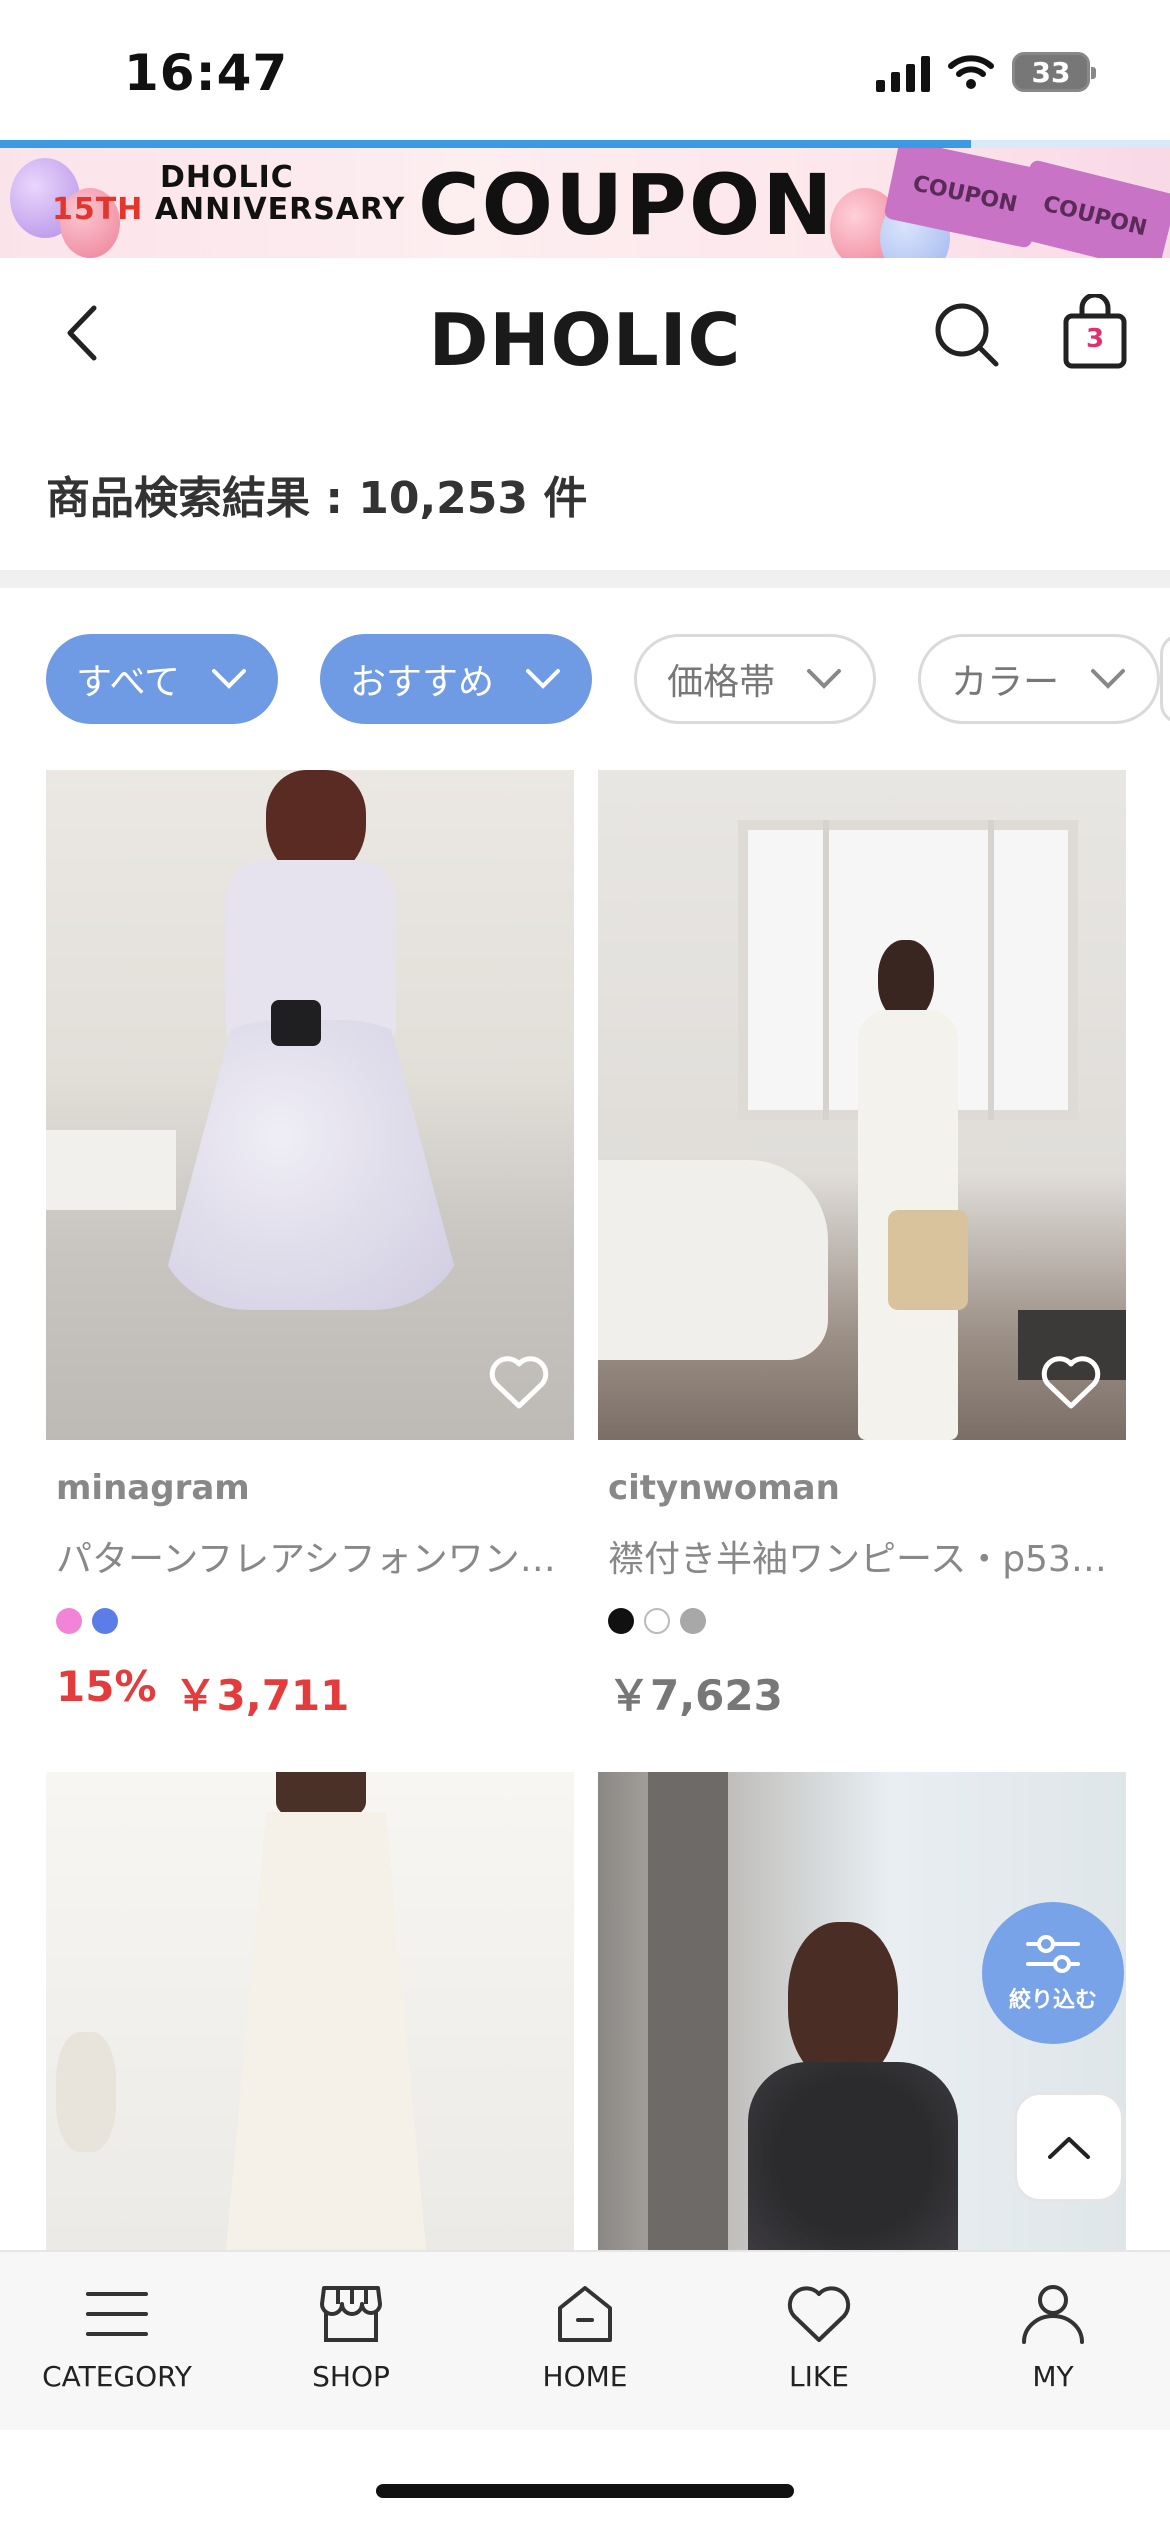 This screenshot has width=1170, height=2532. What do you see at coordinates (262, 1695) in the screenshot?
I see `product-price: ￥3,711` at bounding box center [262, 1695].